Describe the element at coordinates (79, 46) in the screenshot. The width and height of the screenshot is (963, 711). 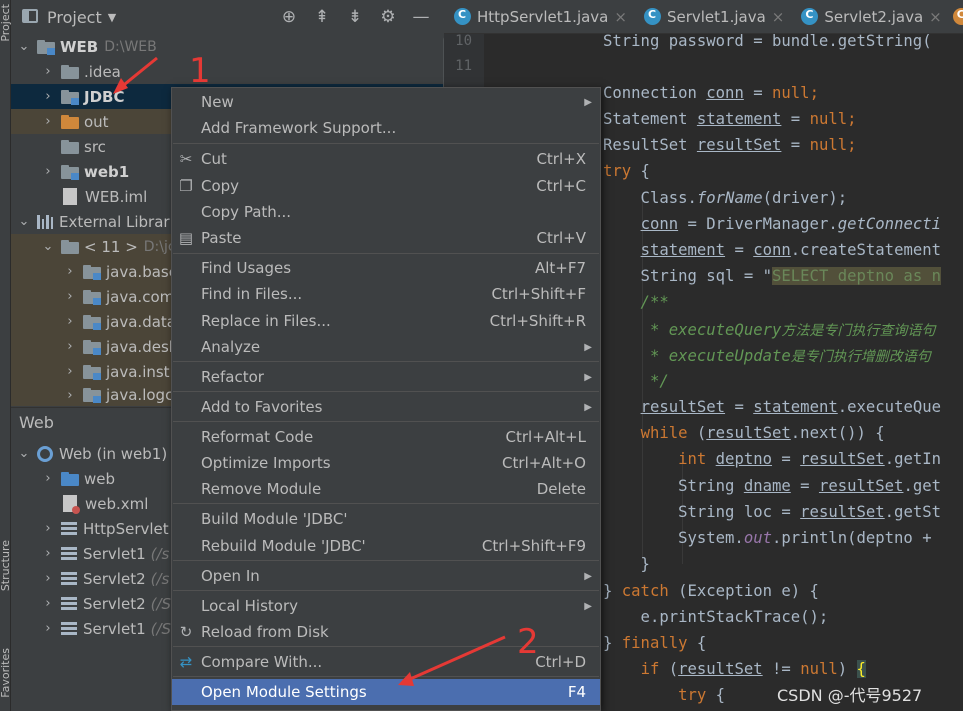
I see `tree-node-label: WEB` at that location.